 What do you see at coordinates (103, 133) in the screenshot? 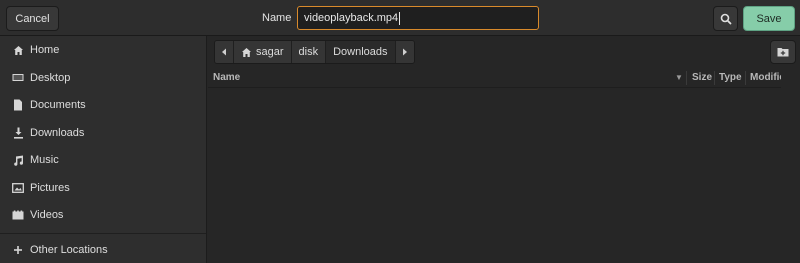
I see `sidebar-item-downloads: Downloads` at bounding box center [103, 133].